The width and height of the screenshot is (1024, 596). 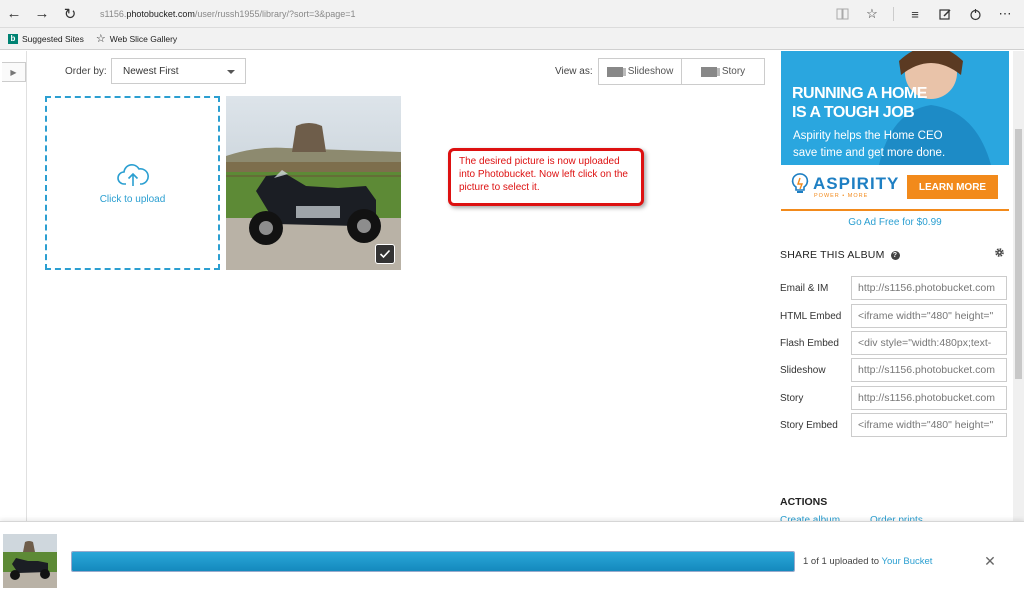 I want to click on view-story-label: Story, so click(x=733, y=71).